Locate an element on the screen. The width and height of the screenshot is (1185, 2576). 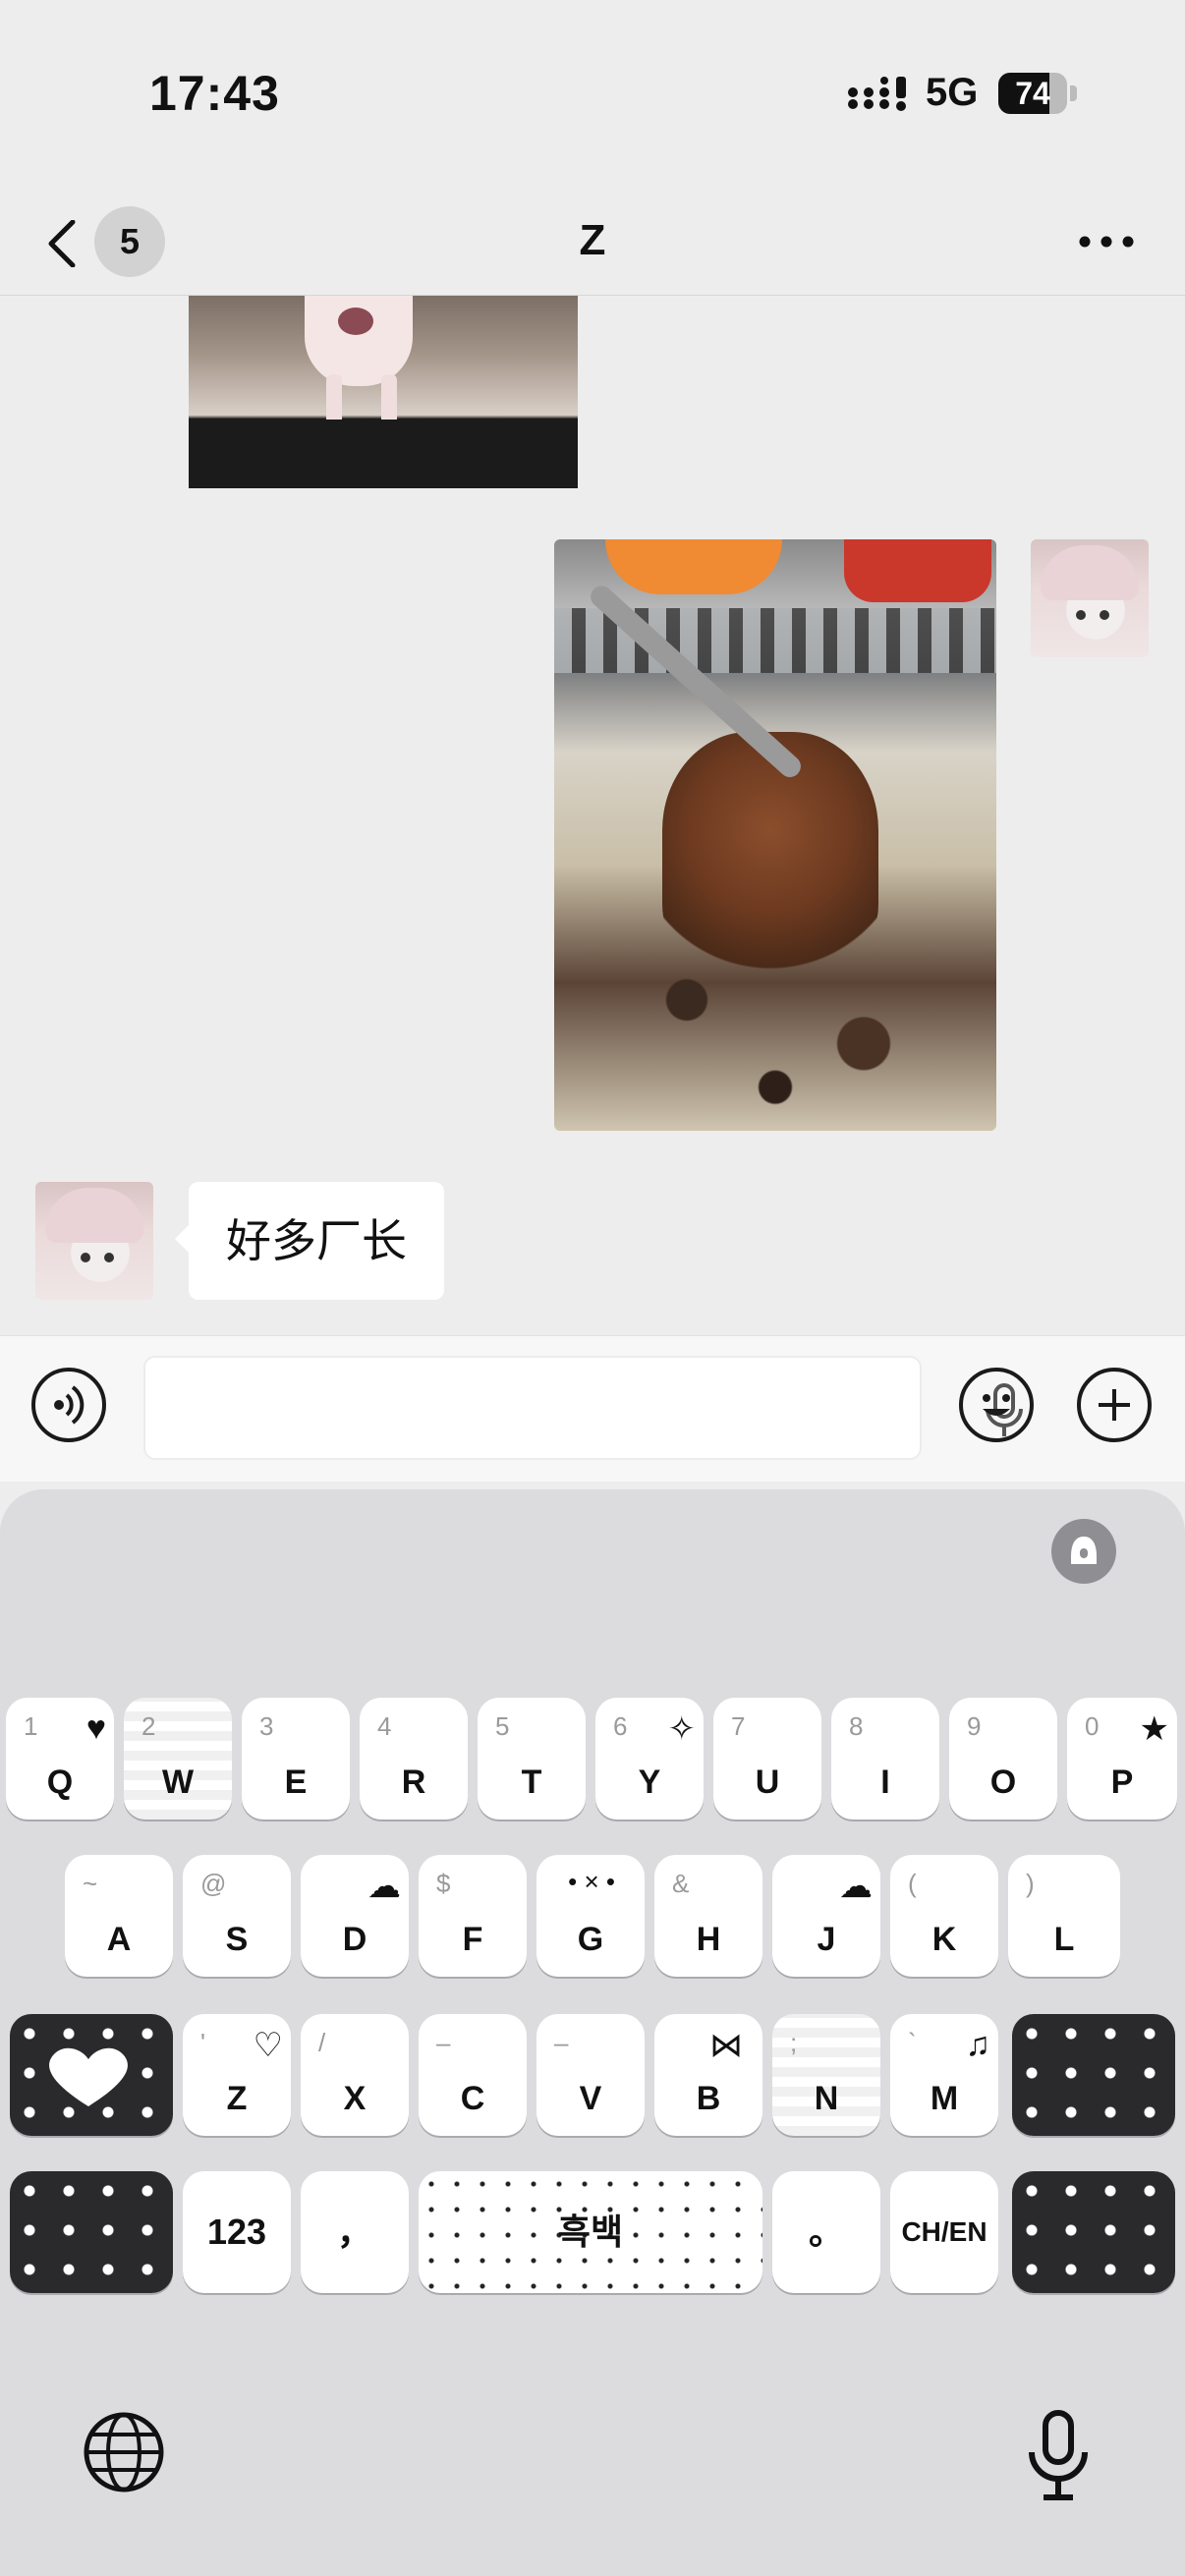
key-z: ' ♡ Z is located at coordinates (237, 2075).